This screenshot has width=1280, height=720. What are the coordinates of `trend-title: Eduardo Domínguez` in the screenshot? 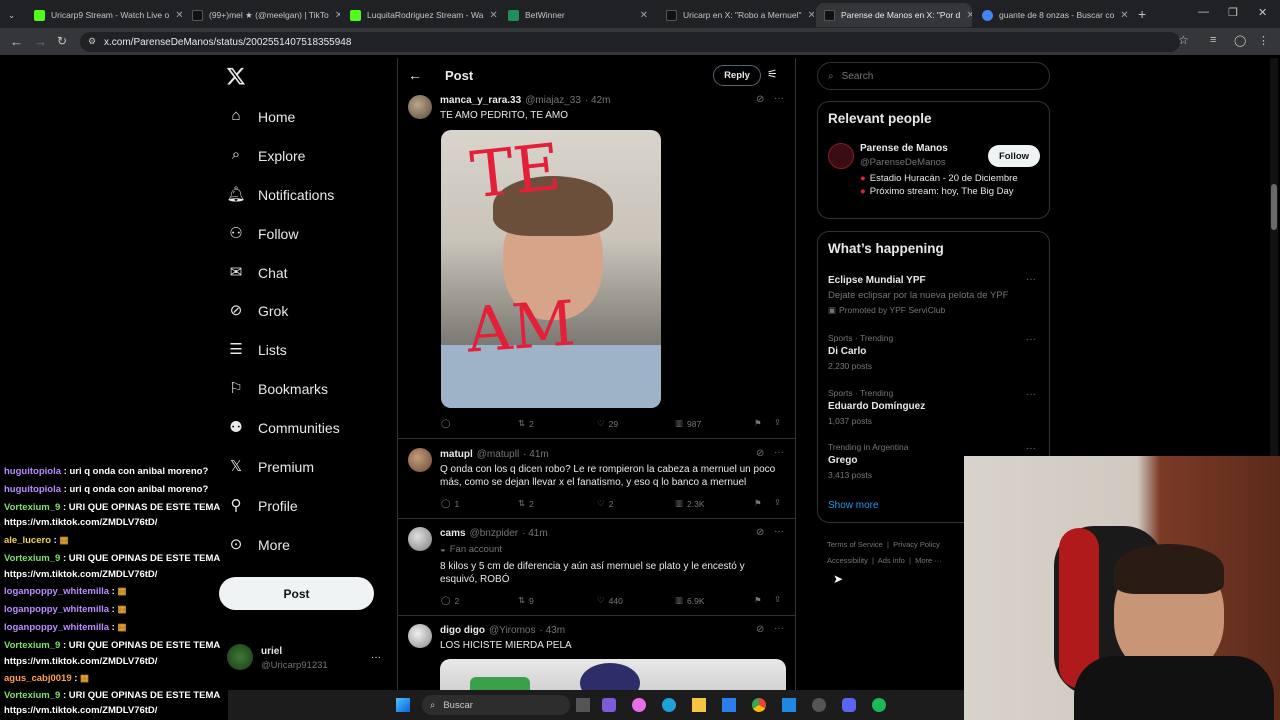 It's located at (876, 406).